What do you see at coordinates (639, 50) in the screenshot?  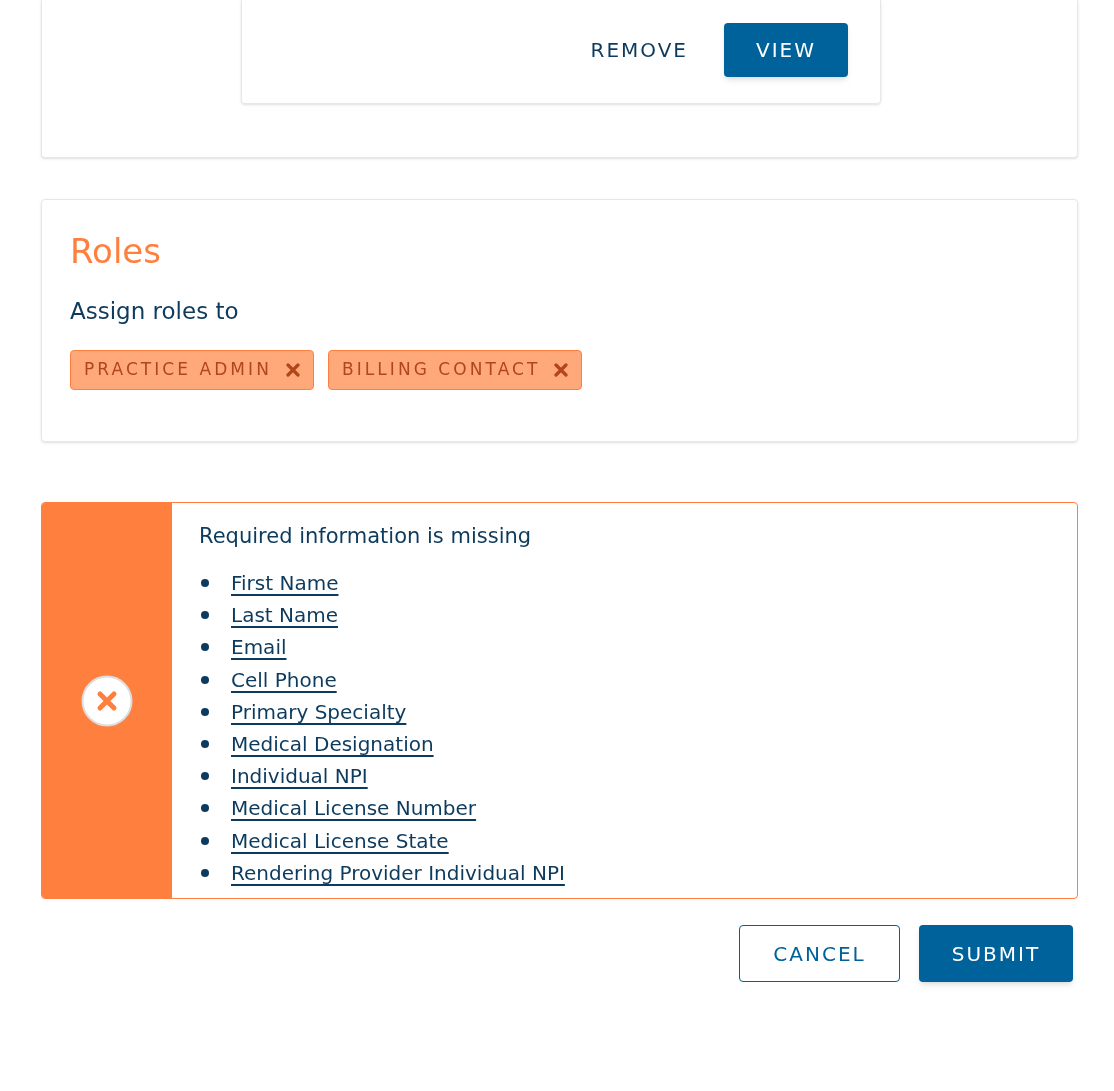 I see `remove-button: REMOVE` at bounding box center [639, 50].